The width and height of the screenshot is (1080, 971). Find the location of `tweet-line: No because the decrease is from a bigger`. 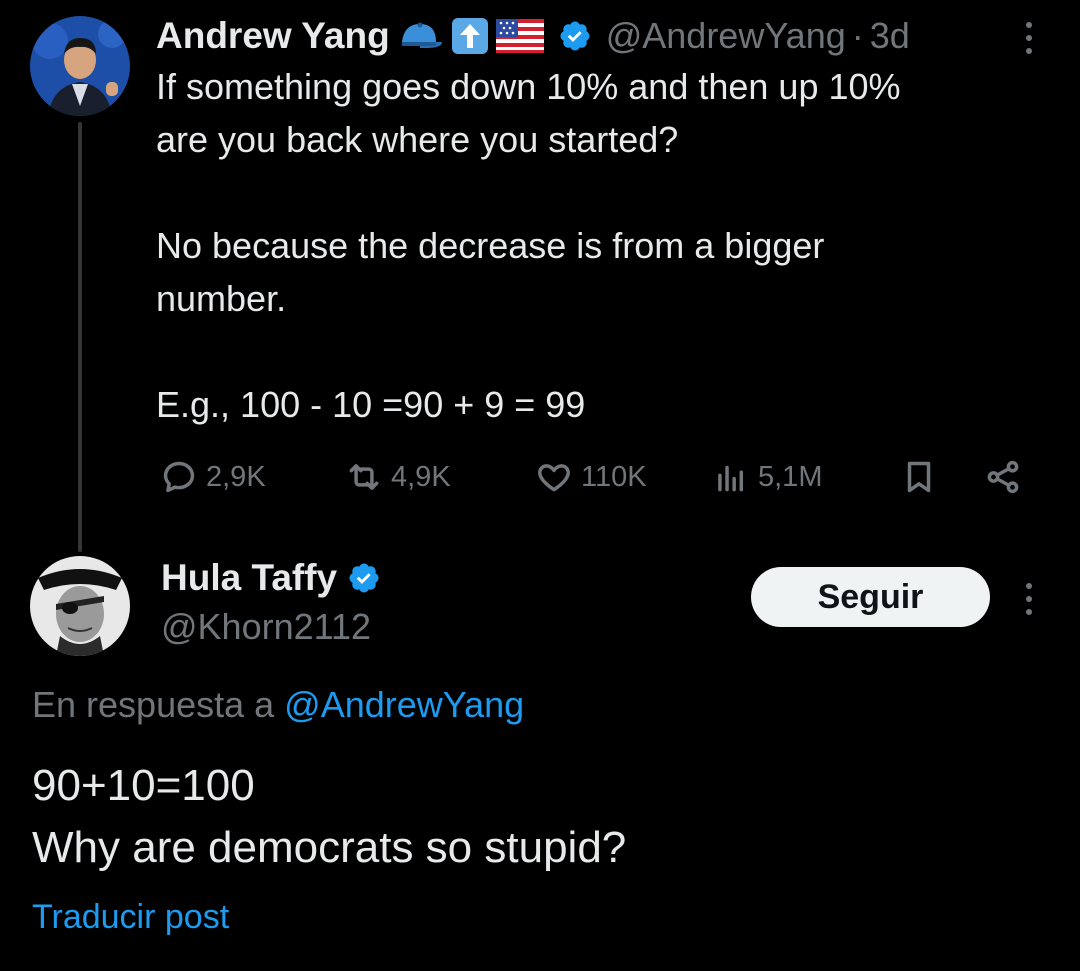

tweet-line: No because the decrease is from a bigger is located at coordinates (490, 245).